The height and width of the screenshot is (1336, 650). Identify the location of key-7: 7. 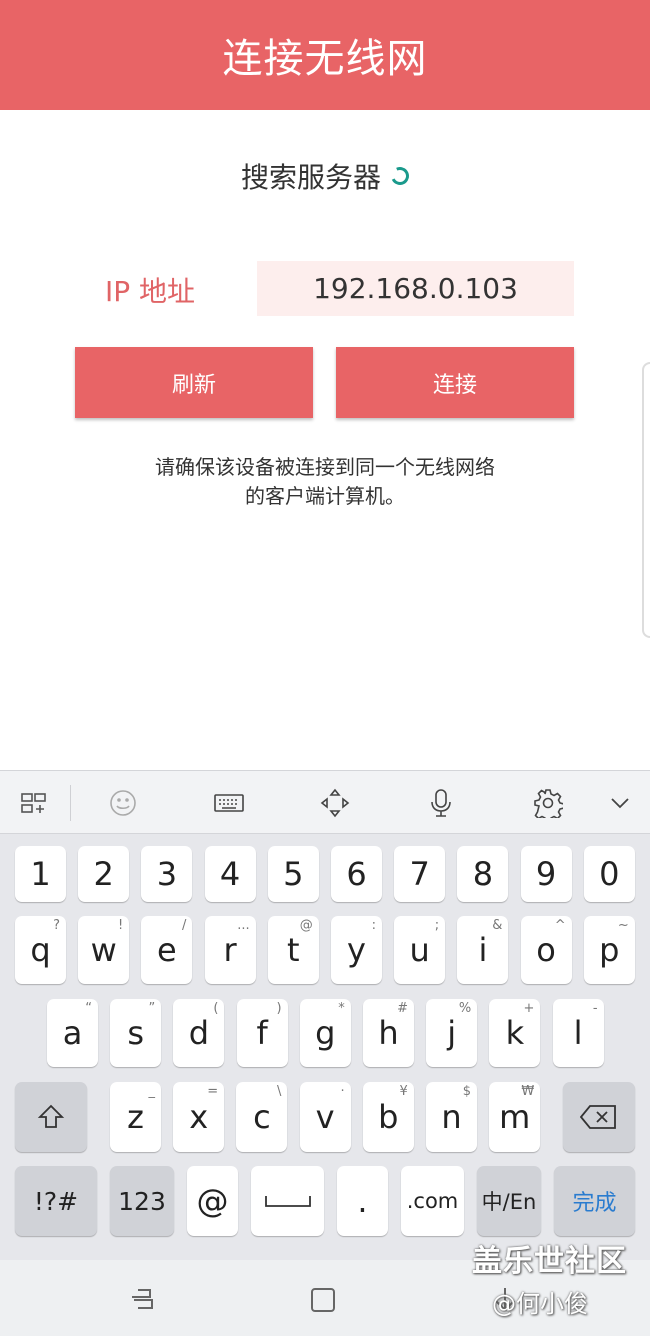
(420, 874).